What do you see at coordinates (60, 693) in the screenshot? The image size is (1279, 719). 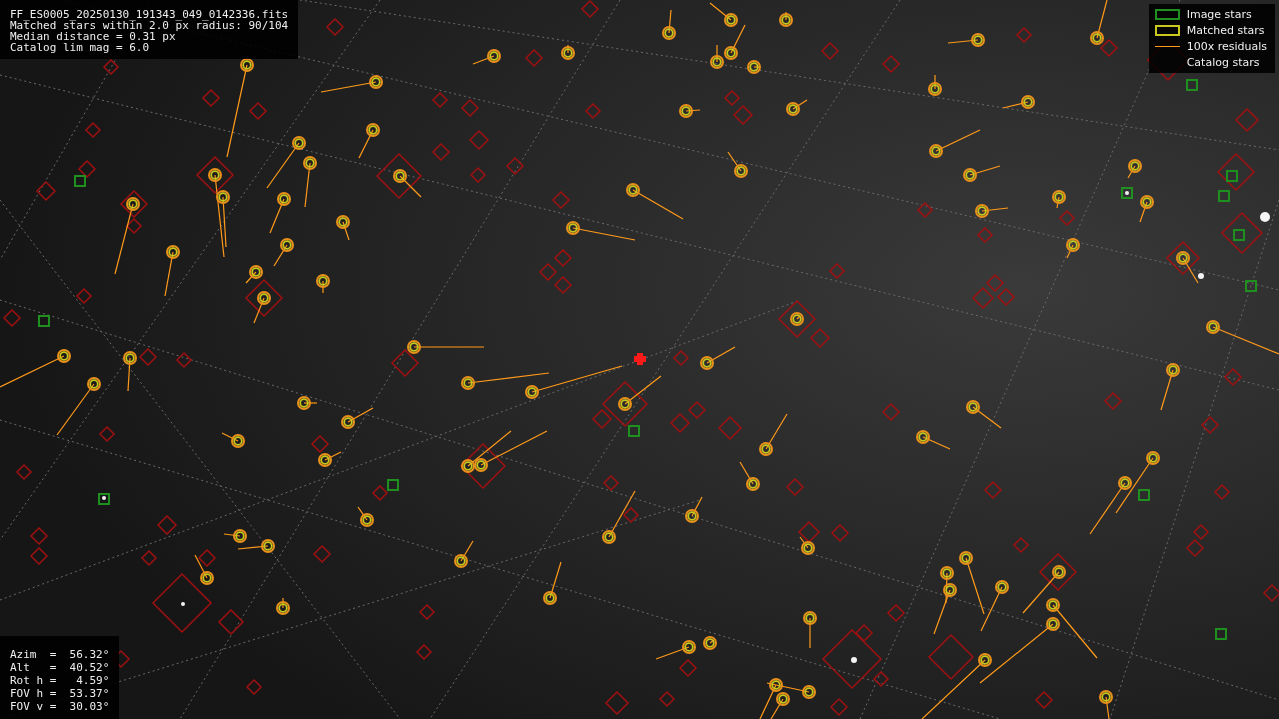 I see `pointing-line: FOV h = 53.37°` at bounding box center [60, 693].